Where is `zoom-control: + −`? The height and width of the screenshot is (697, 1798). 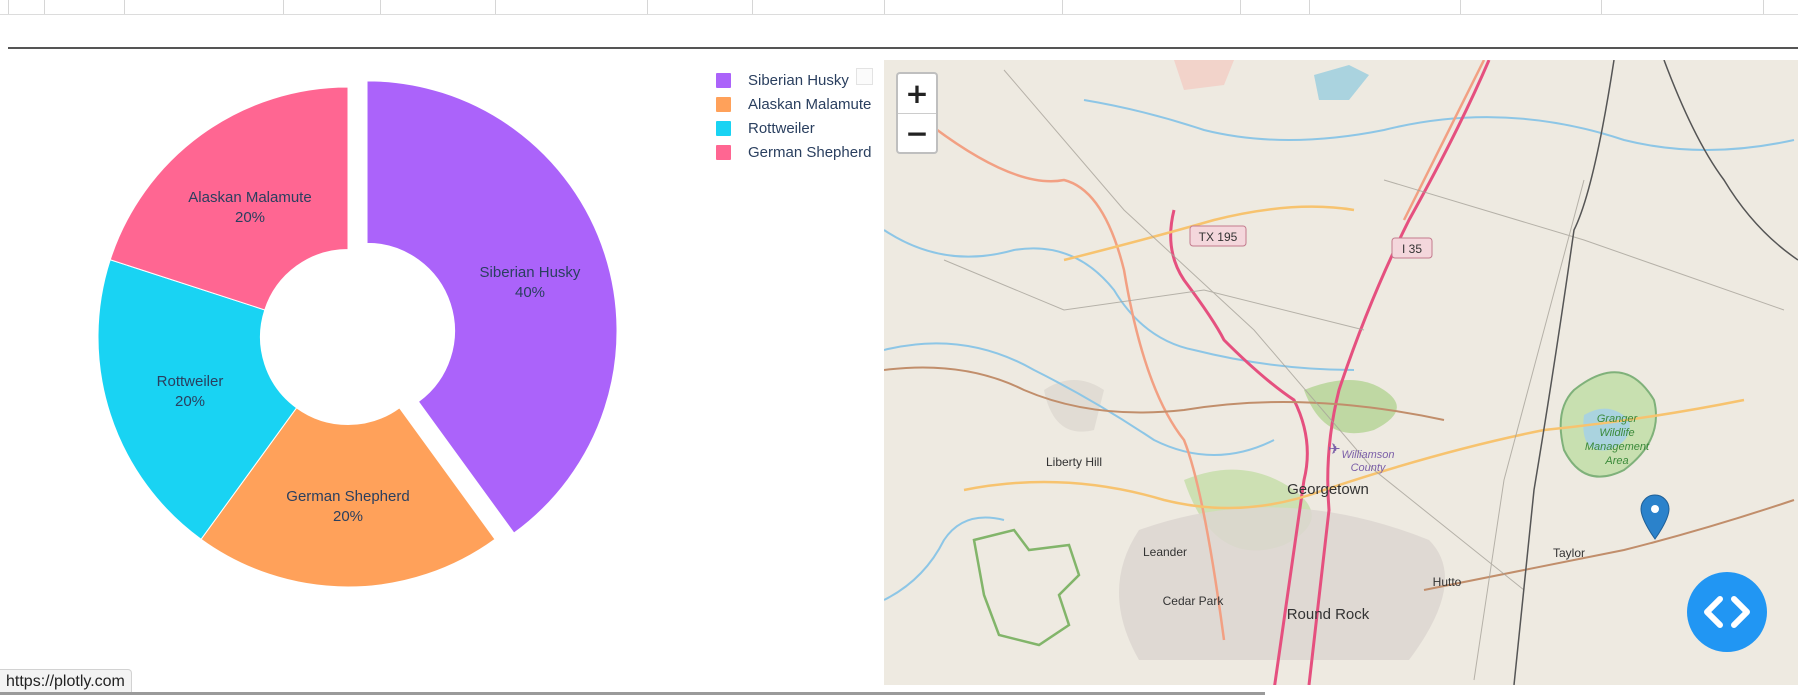
zoom-control: + − is located at coordinates (917, 113).